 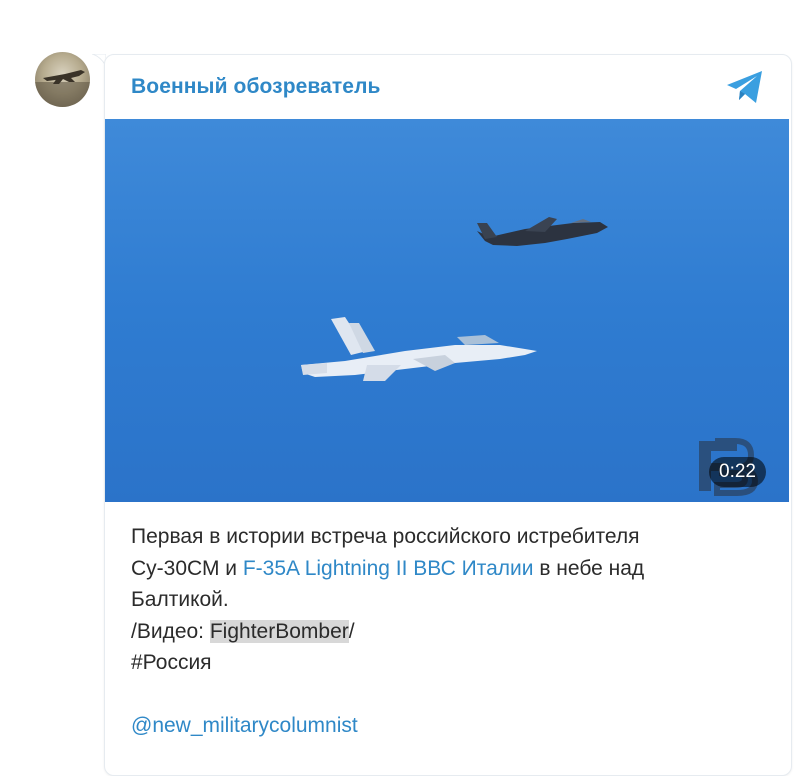 What do you see at coordinates (451, 726) in the screenshot?
I see `channel-mention-link: @new_militarycolumnist` at bounding box center [451, 726].